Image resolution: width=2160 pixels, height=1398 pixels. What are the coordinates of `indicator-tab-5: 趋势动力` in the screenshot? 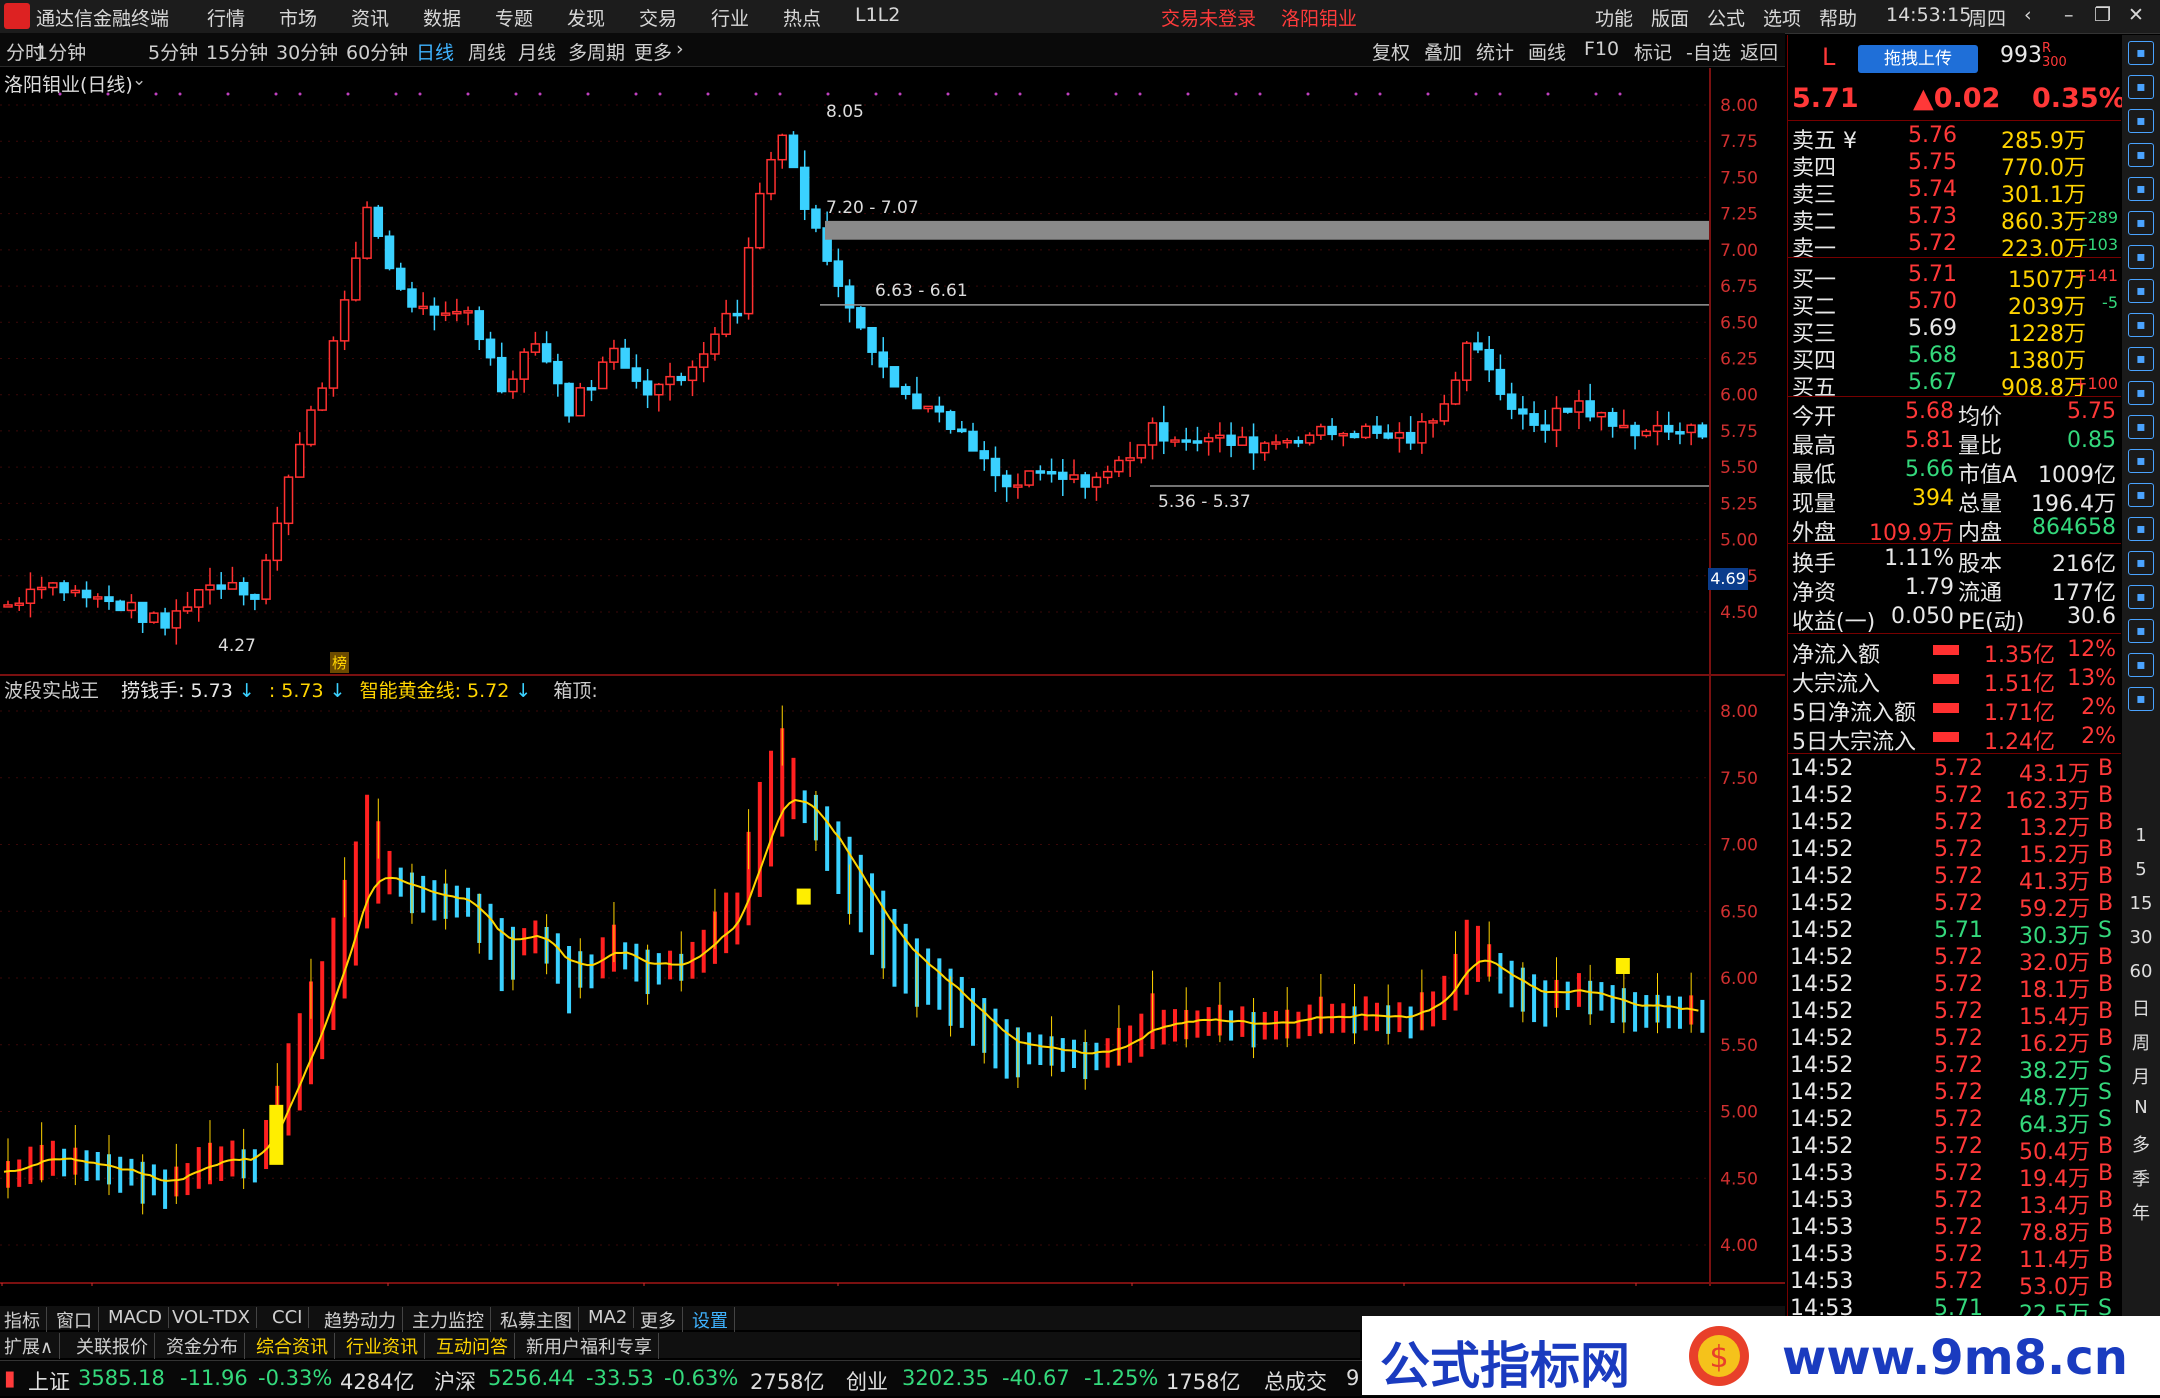 It's located at (363, 1320).